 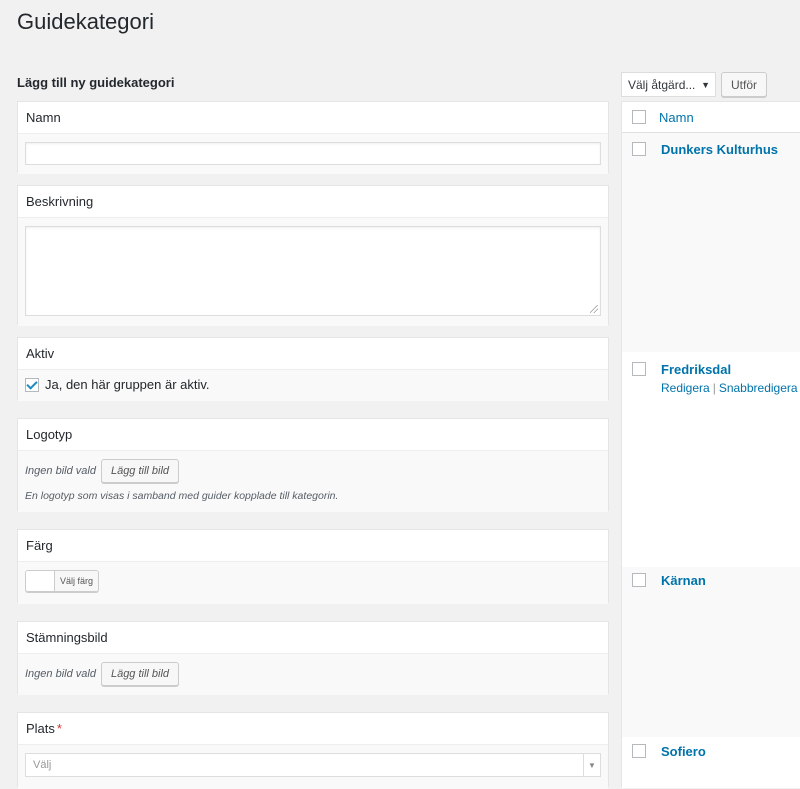 What do you see at coordinates (85, 21) in the screenshot?
I see `page-title: Guidekategori` at bounding box center [85, 21].